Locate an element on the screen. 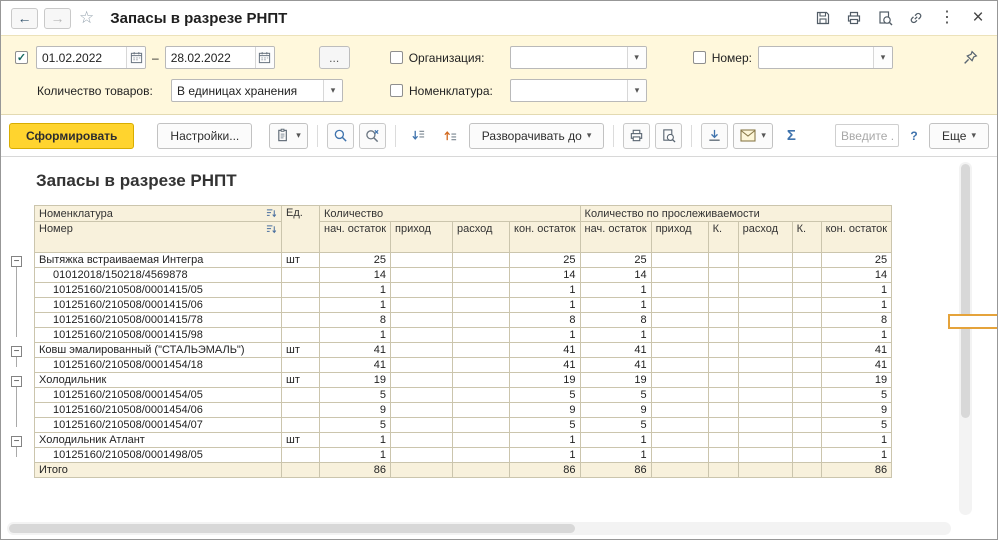 The height and width of the screenshot is (540, 998). rnpt-number-cell: 10125160/210508/0001498/05 is located at coordinates (158, 455).